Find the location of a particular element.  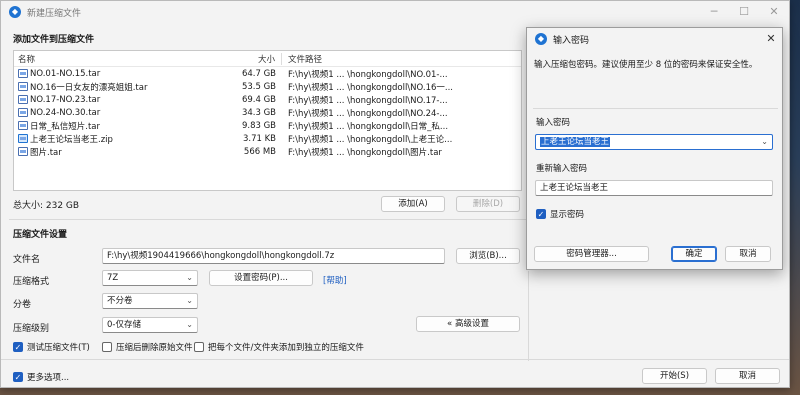

dialog-description: 输入压缩包密码。建议使用至少 8 位的密码来保证安全性。 is located at coordinates (646, 65).